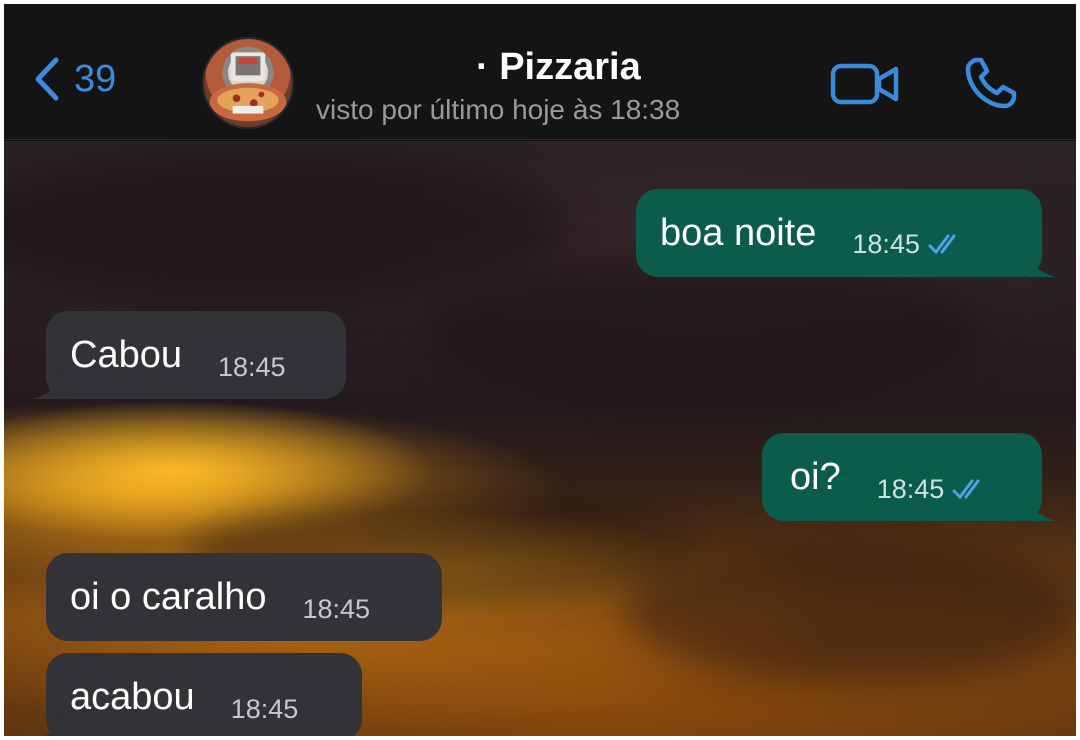 The image size is (1080, 740). Describe the element at coordinates (815, 476) in the screenshot. I see `message-text: oi?` at that location.